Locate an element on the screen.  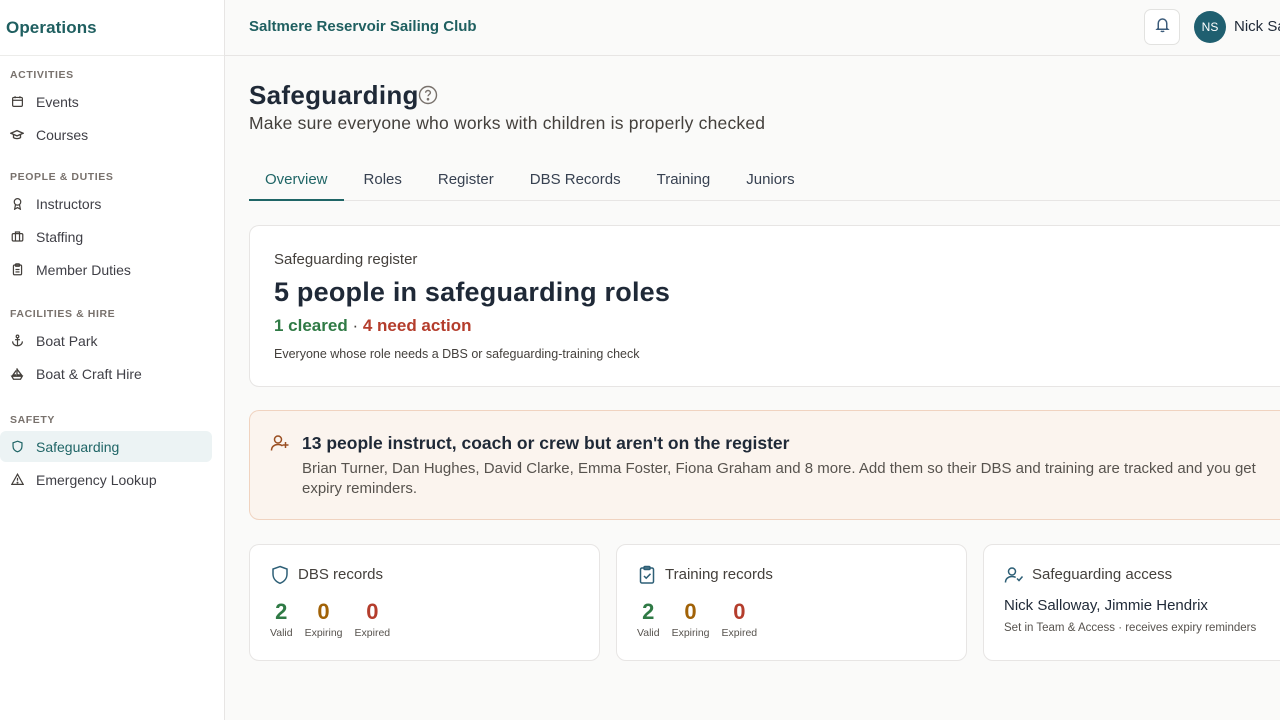
sidebar-item-instructors: Instructors is located at coordinates (106, 203).